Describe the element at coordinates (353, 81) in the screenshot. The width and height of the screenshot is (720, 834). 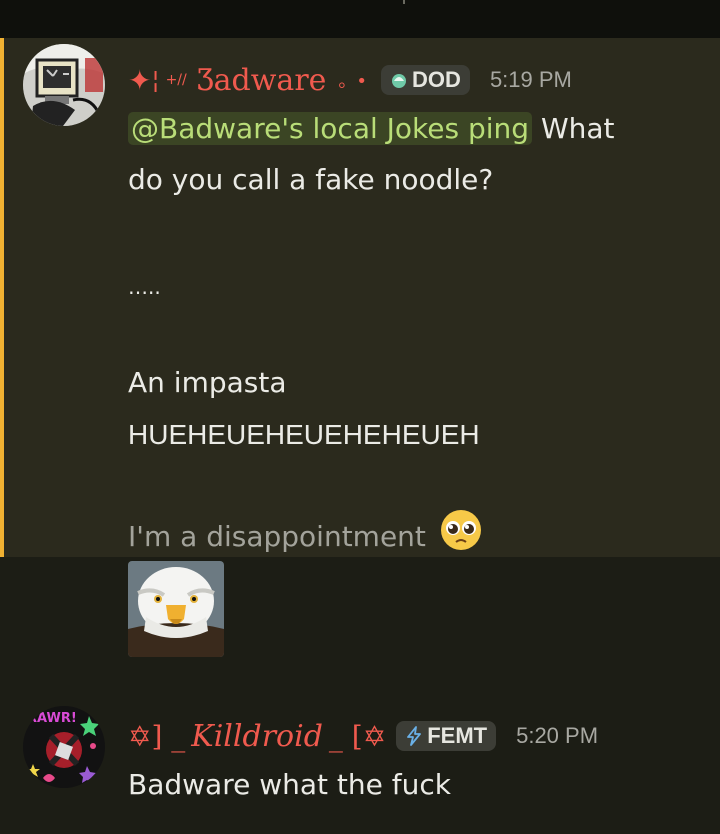
I see `author-suffix: 。•` at that location.